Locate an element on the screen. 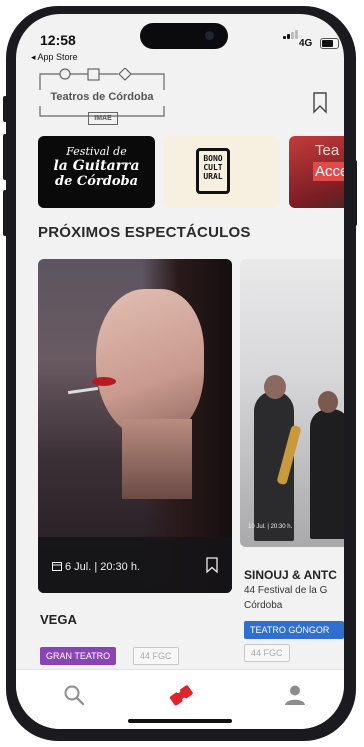 The height and width of the screenshot is (747, 364). show-date: 6 Jul. | 20:30 h. is located at coordinates (96, 567).